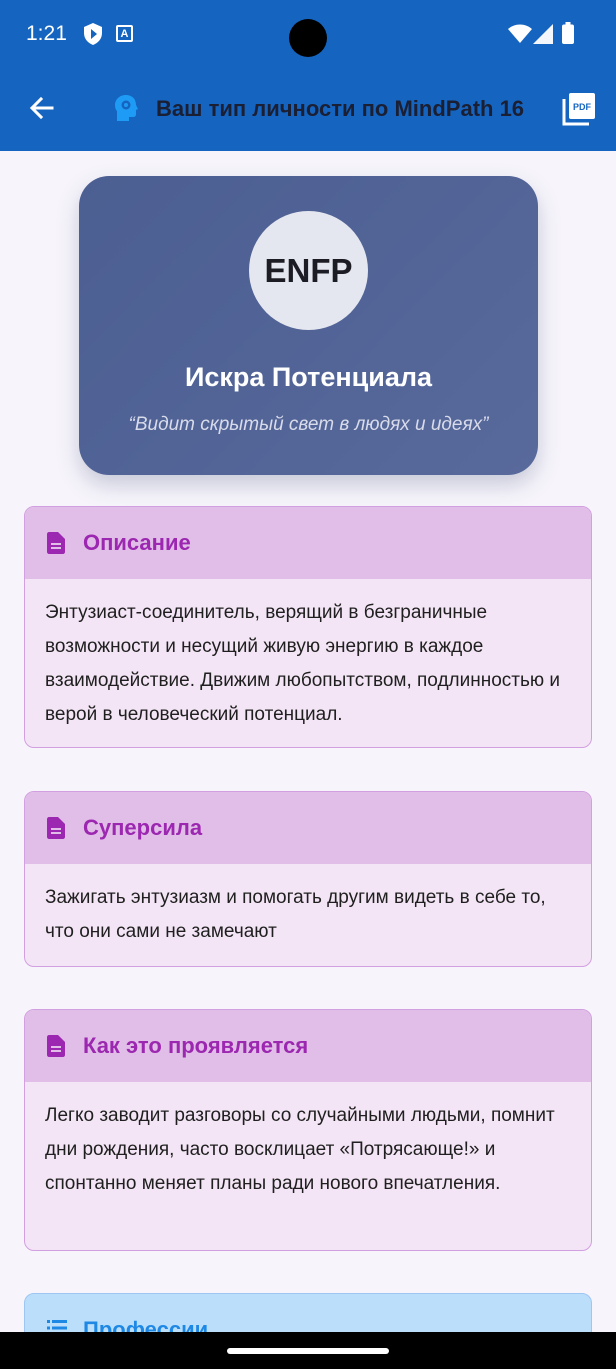 The width and height of the screenshot is (616, 1369). What do you see at coordinates (124, 33) in the screenshot?
I see `a-box-icon: A` at bounding box center [124, 33].